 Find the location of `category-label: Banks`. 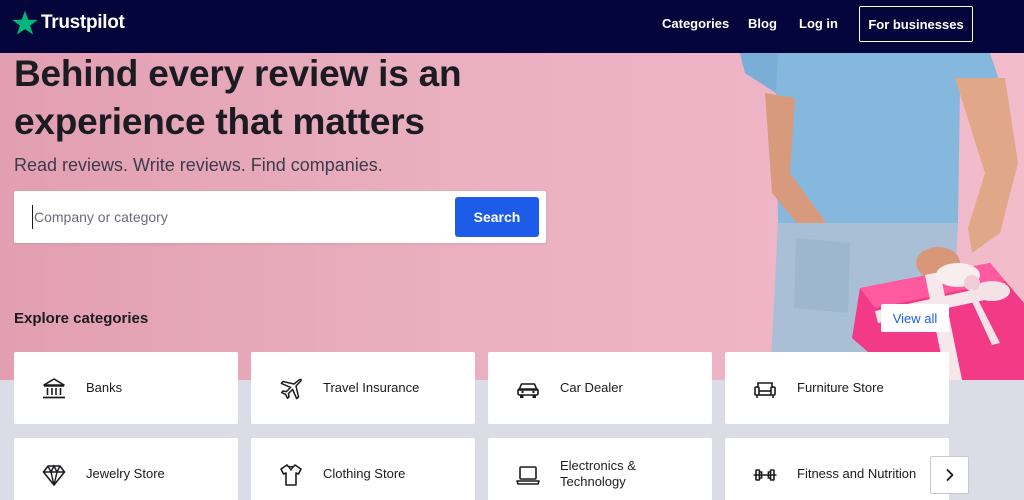

category-label: Banks is located at coordinates (104, 387).